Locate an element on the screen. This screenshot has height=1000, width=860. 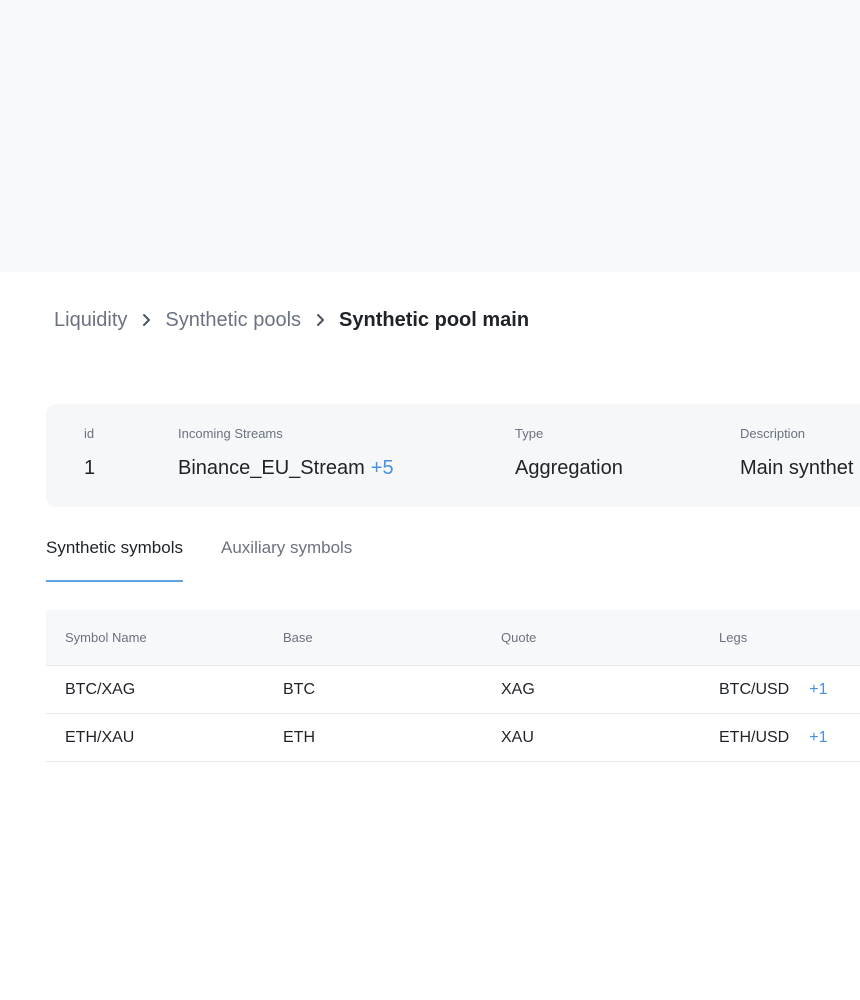
incoming-streams-value-row: Binance_EU_Stream +5 is located at coordinates (286, 468).